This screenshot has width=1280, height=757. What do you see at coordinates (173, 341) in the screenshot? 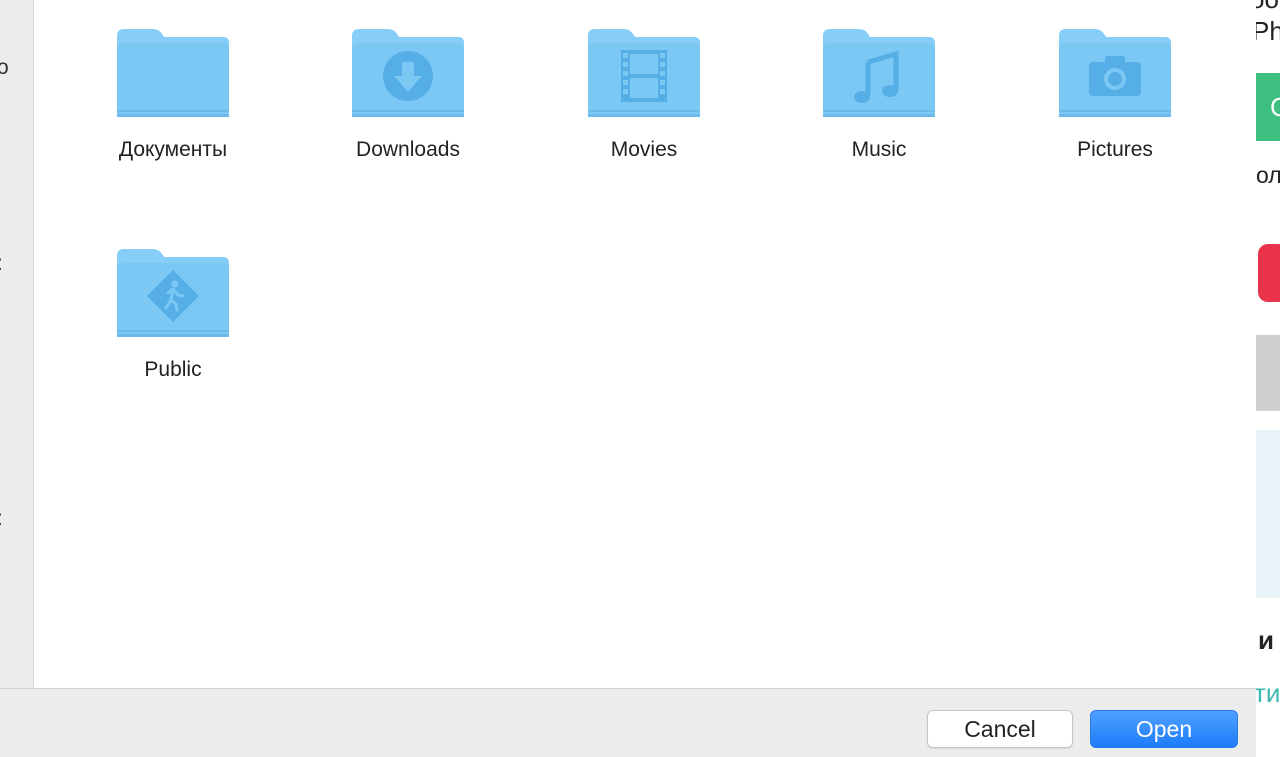
I see `folder-item-public: Public` at bounding box center [173, 341].